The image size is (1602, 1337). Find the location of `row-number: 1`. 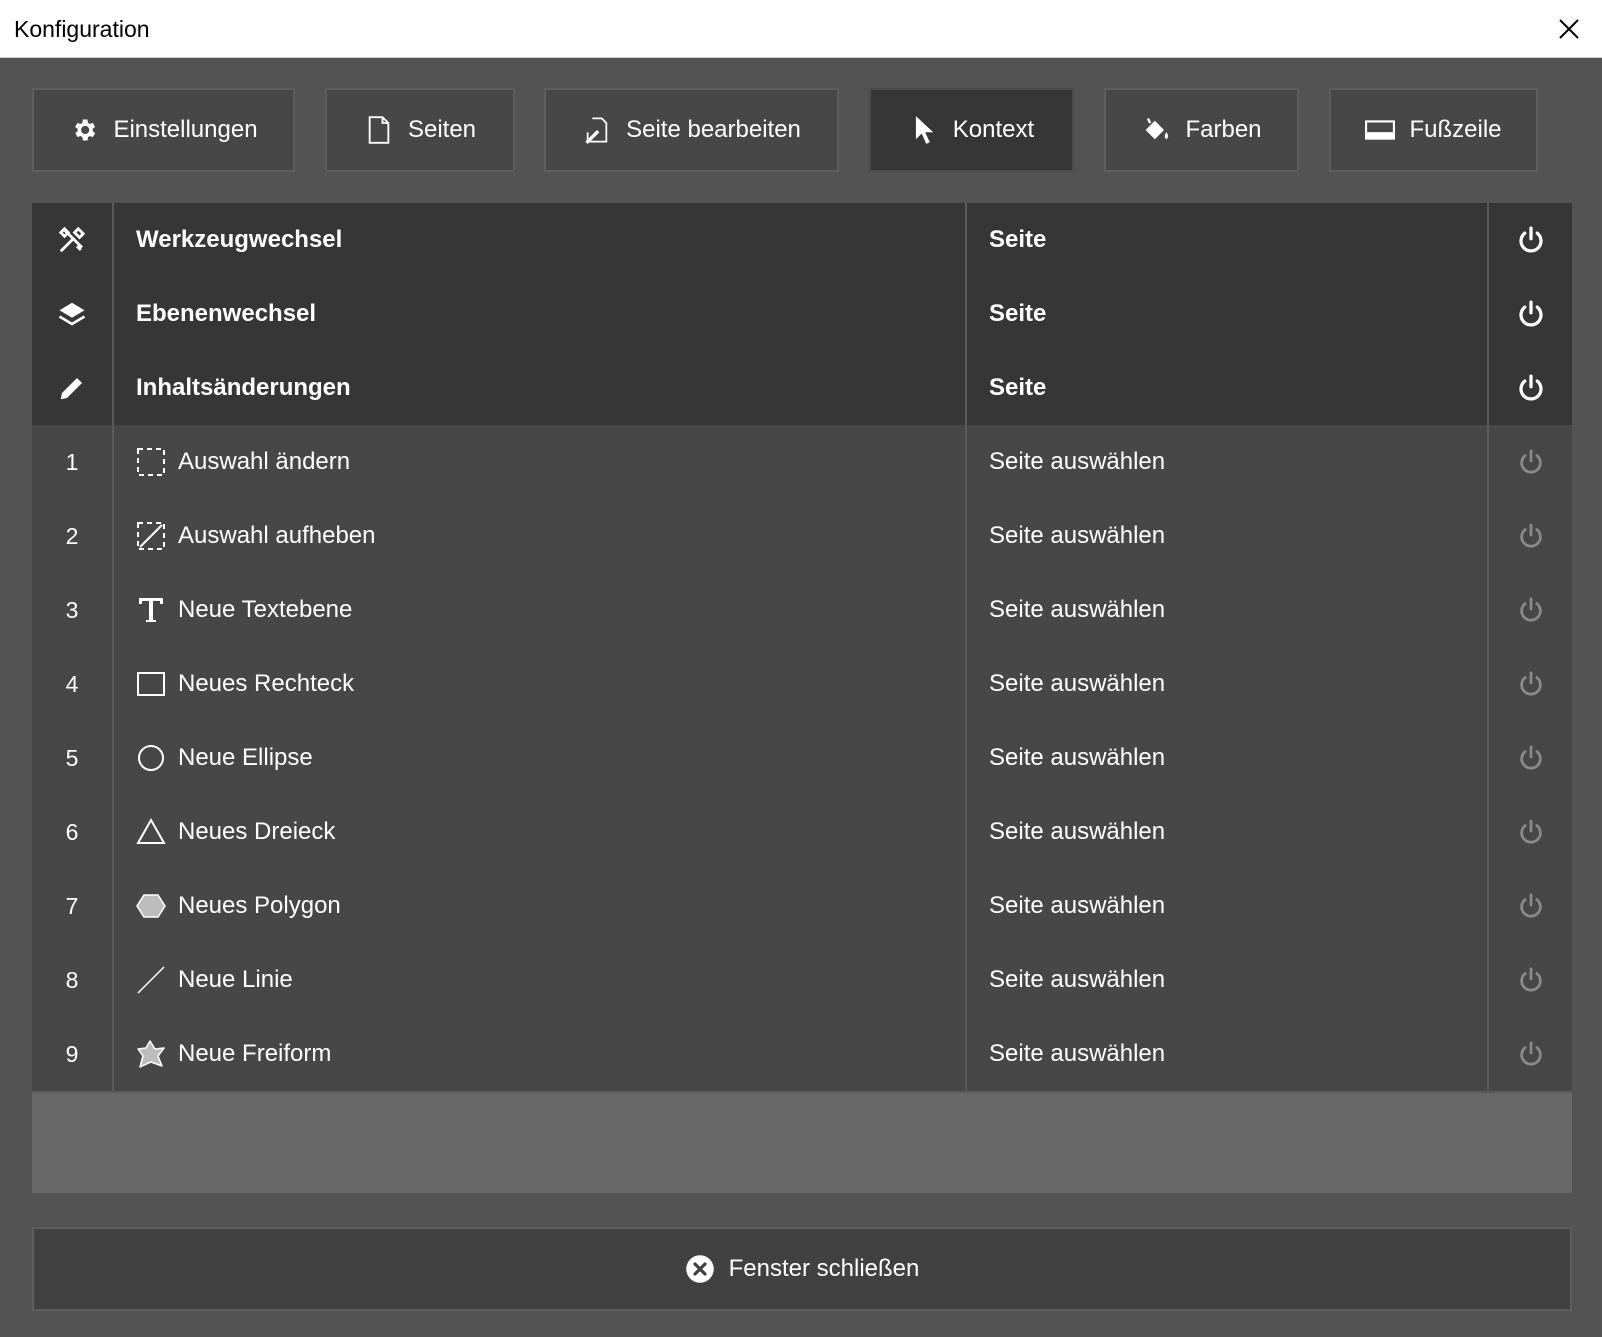

row-number: 1 is located at coordinates (73, 463).